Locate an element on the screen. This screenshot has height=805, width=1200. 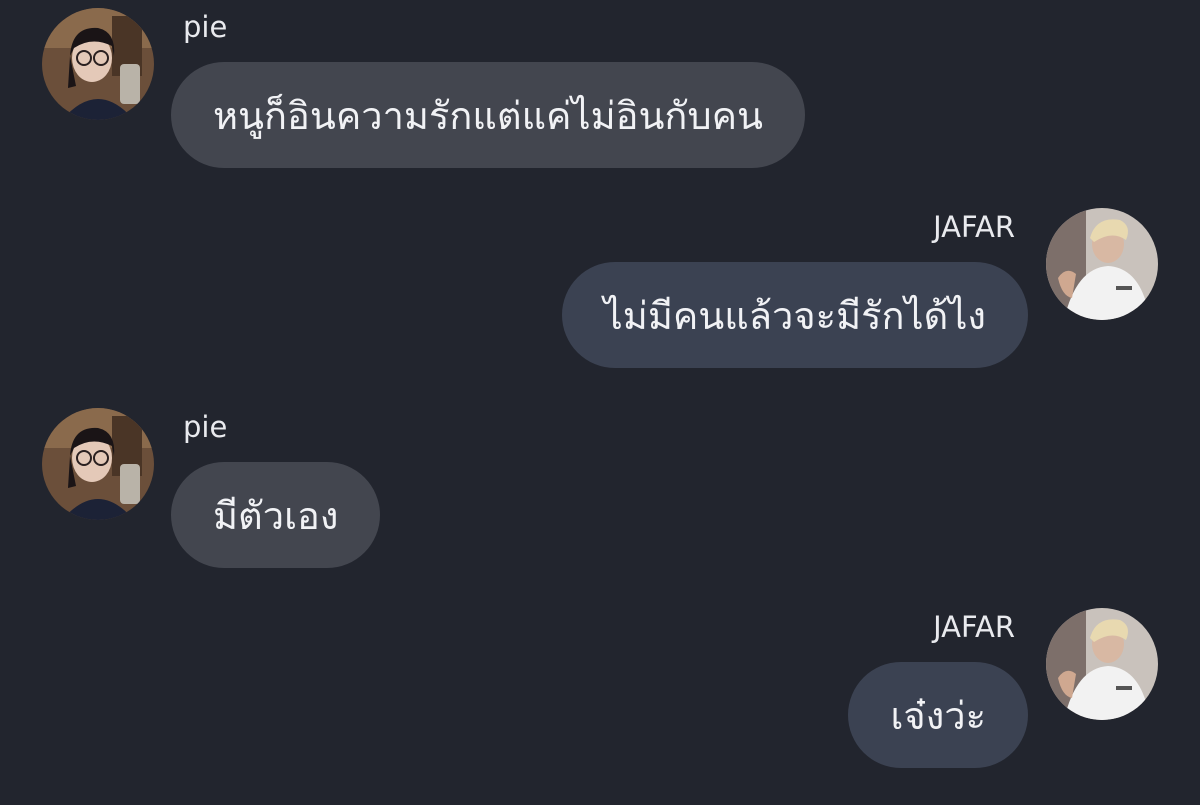
message-bubble: หนูก็อินความรักแต่แค่ไม่อินกับคน is located at coordinates (488, 115).